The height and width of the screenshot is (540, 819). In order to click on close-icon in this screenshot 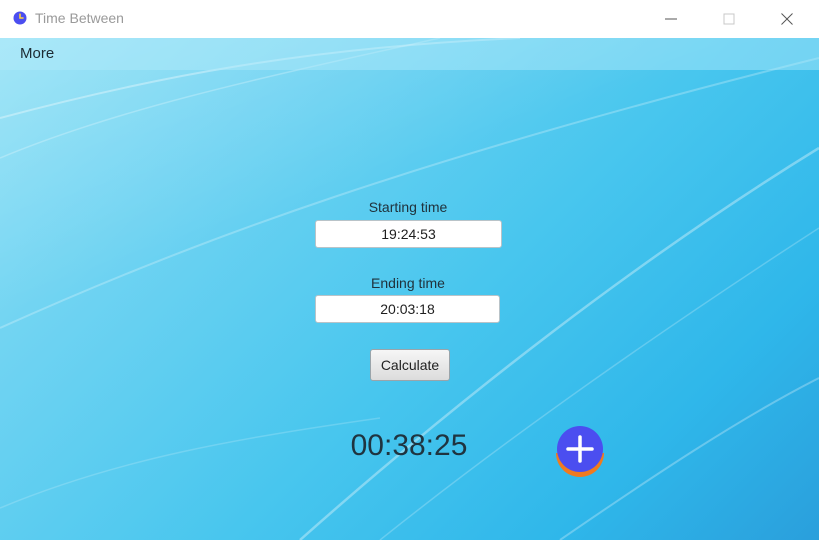, I will do `click(787, 19)`.